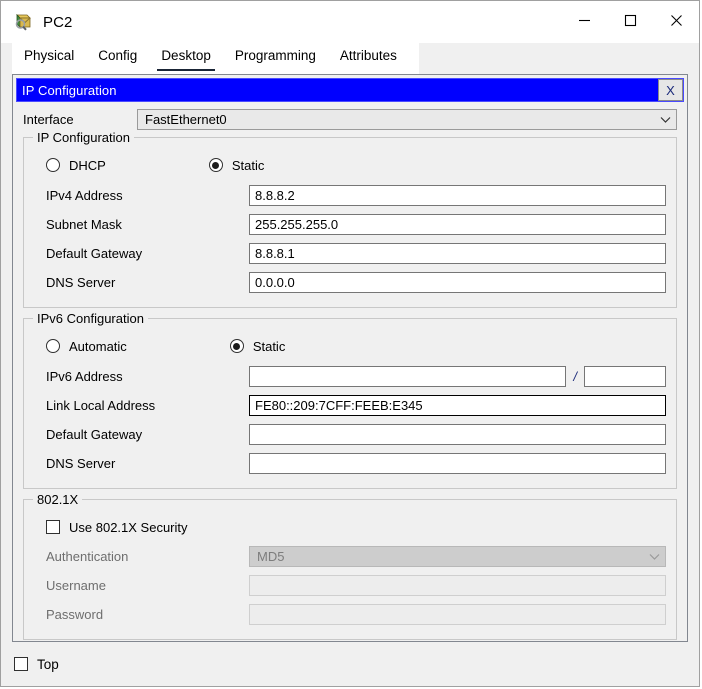  What do you see at coordinates (58, 22) in the screenshot?
I see `window-title: PC2` at bounding box center [58, 22].